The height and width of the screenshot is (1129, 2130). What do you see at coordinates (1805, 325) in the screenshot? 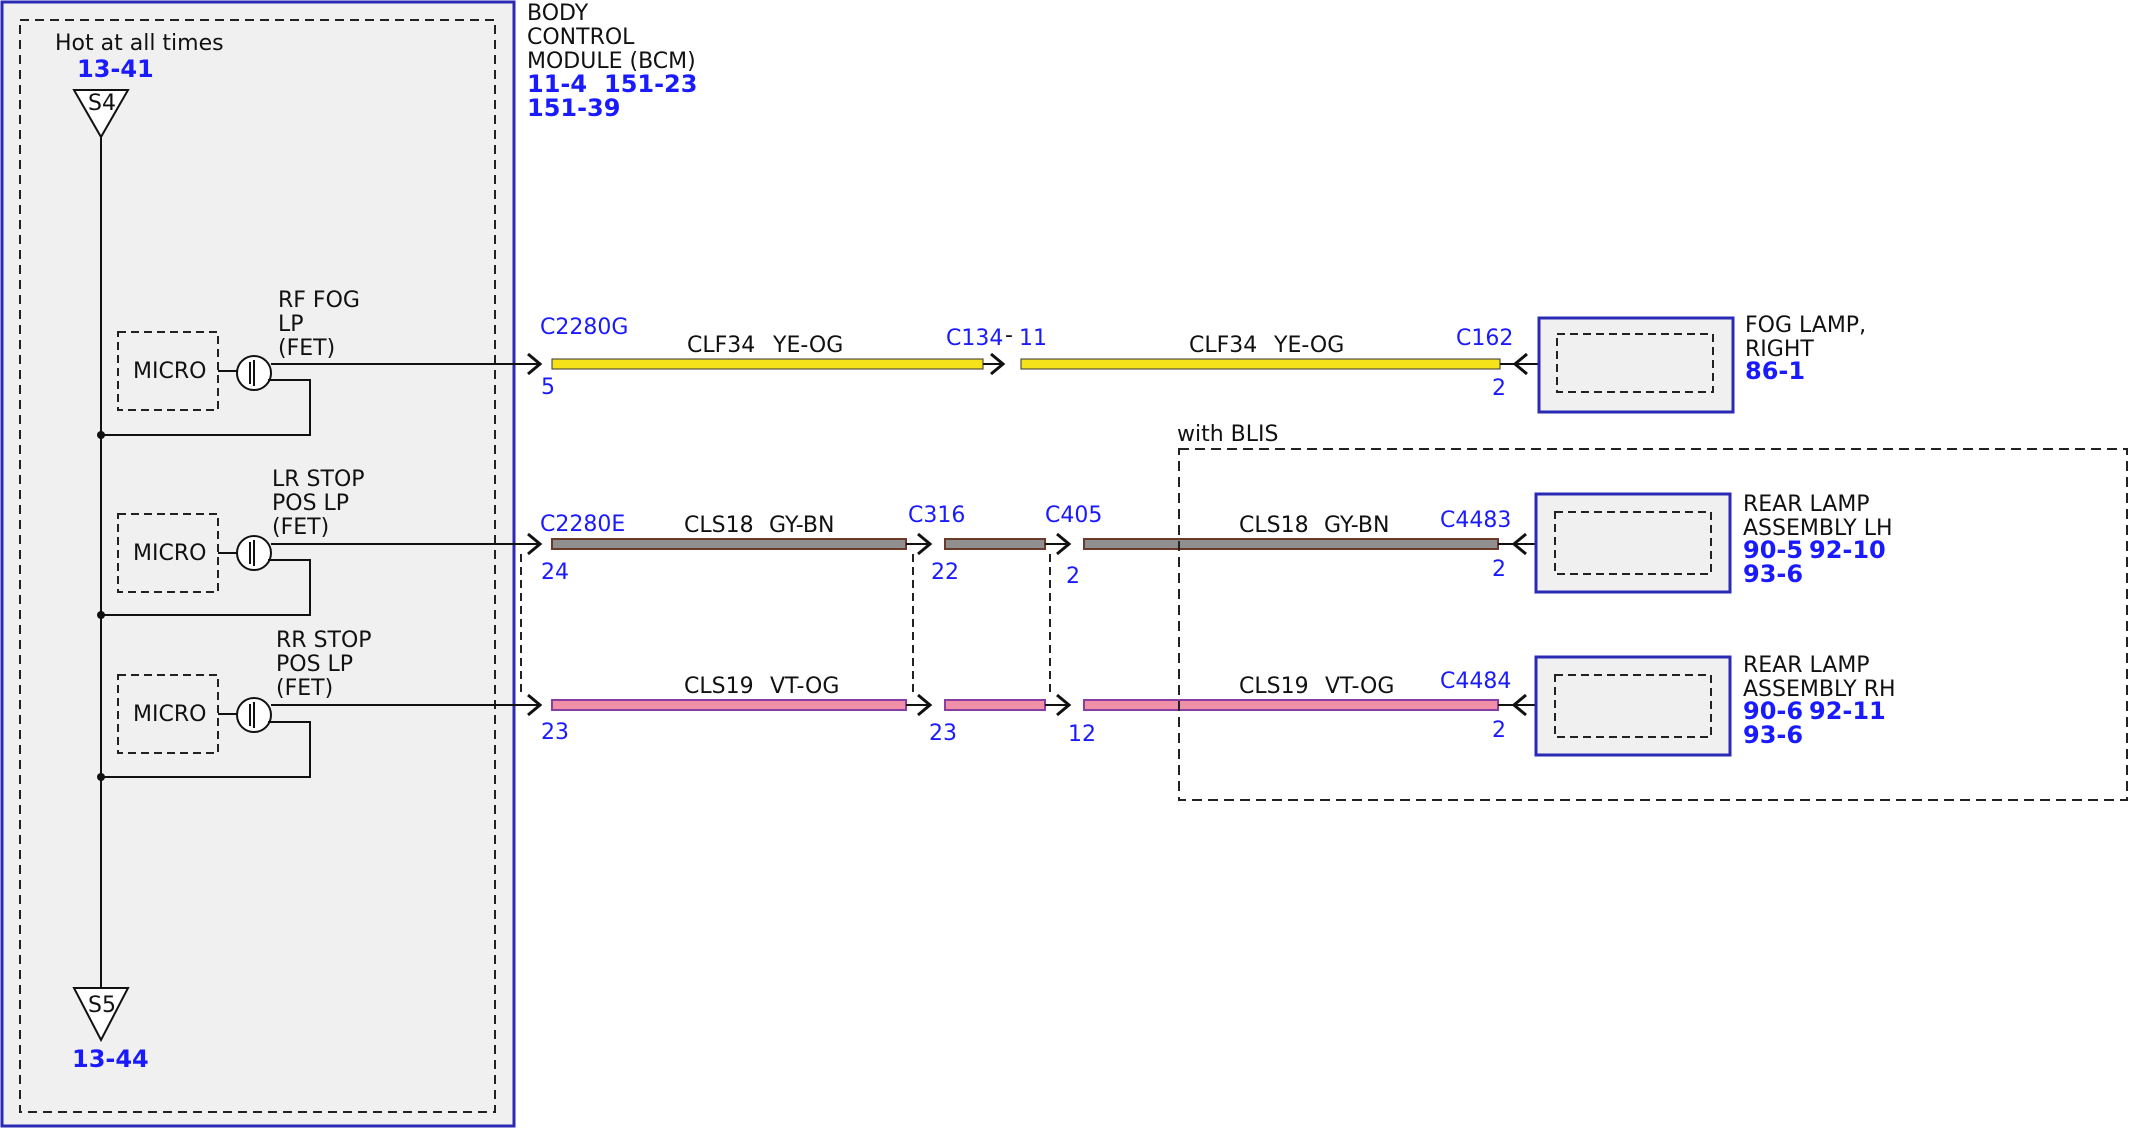
I see `component-label-line1: FOG LAMP,` at bounding box center [1805, 325].